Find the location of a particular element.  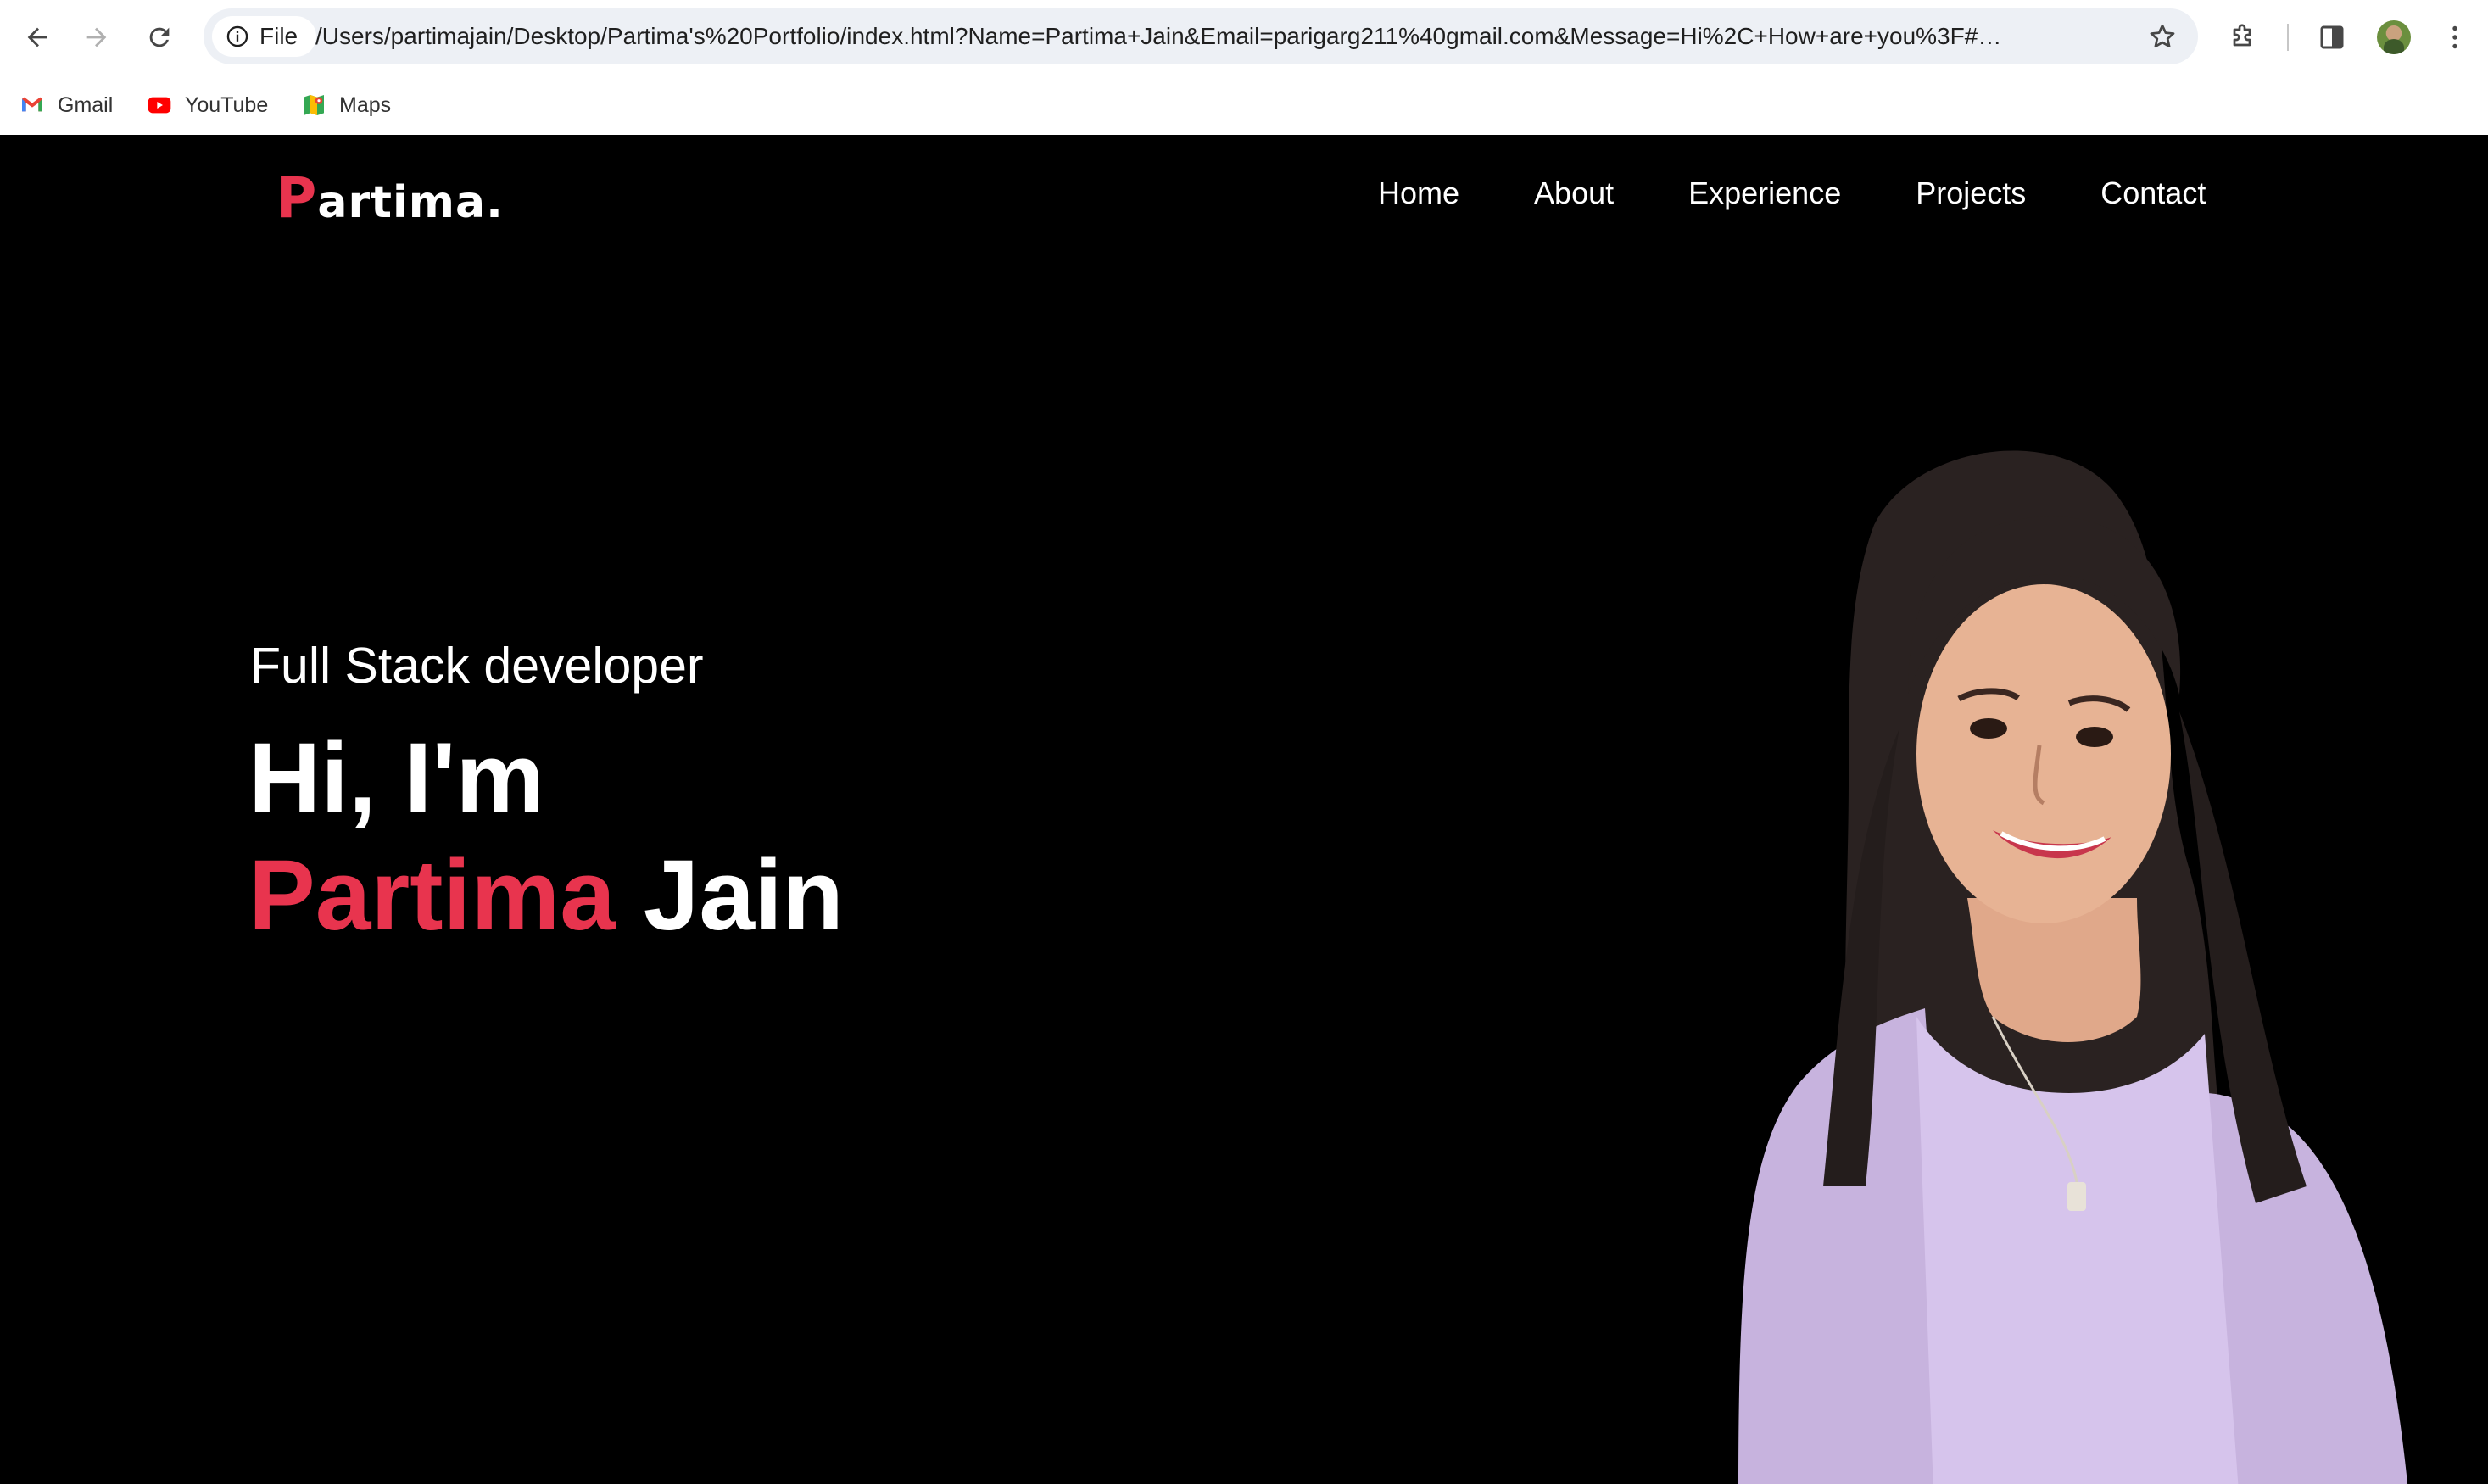

youtube-icon is located at coordinates (160, 106).